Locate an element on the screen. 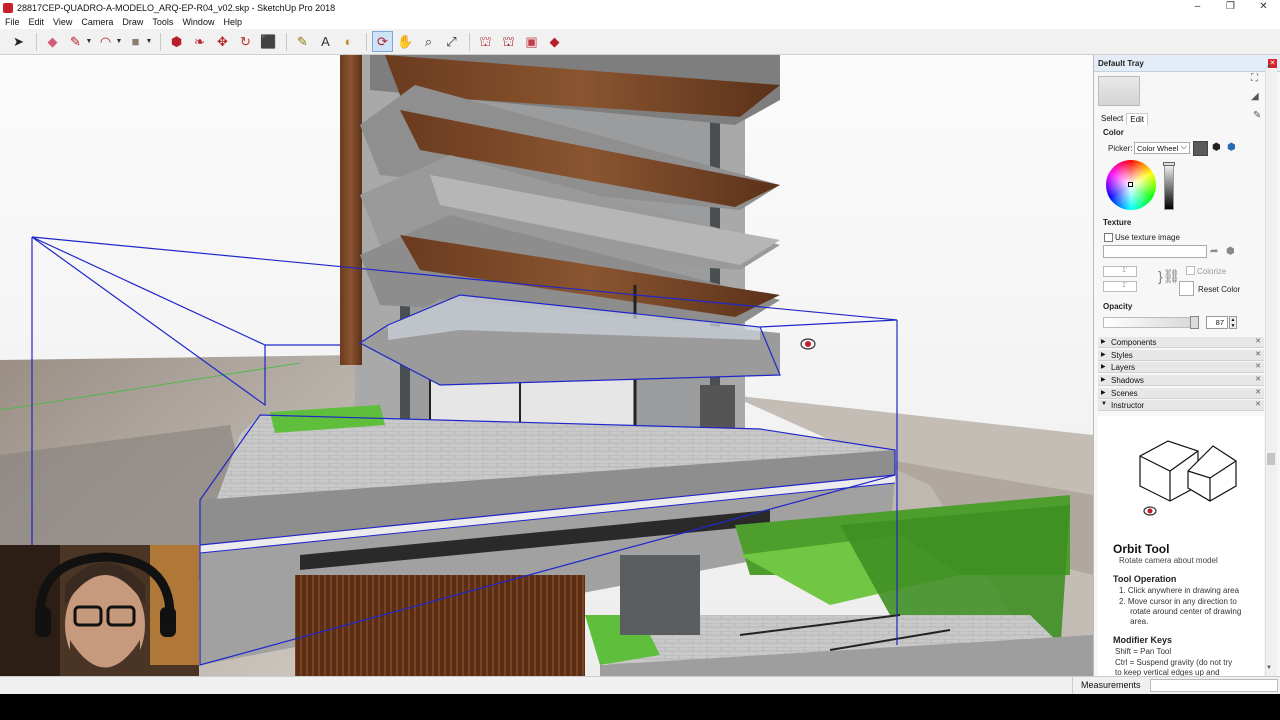 The height and width of the screenshot is (720, 1280). match-model-color-icon: ⬢ is located at coordinates (1216, 147).